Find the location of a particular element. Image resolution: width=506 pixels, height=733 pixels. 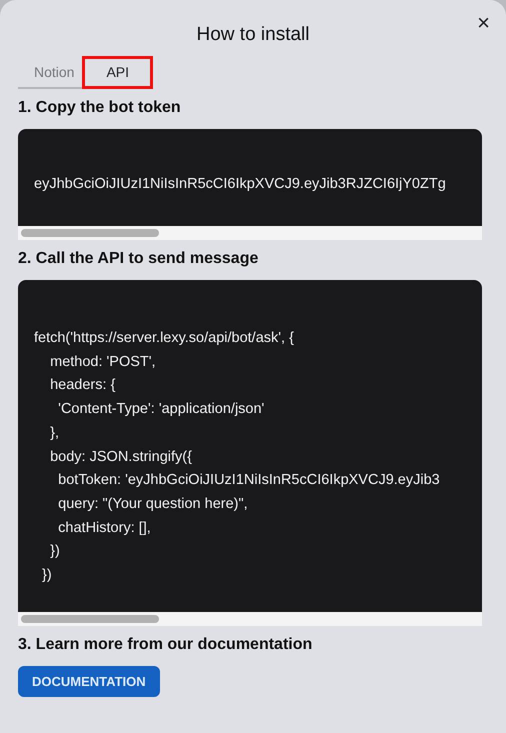

code-line: method: 'POST', is located at coordinates (102, 362).